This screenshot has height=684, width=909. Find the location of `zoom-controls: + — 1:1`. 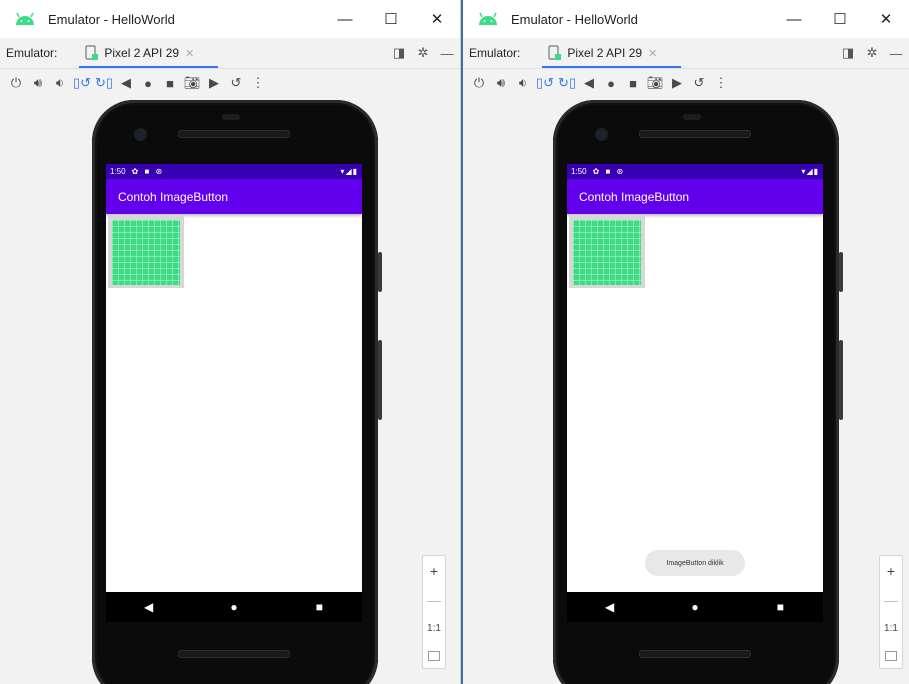

zoom-controls: + — 1:1 is located at coordinates (891, 612).